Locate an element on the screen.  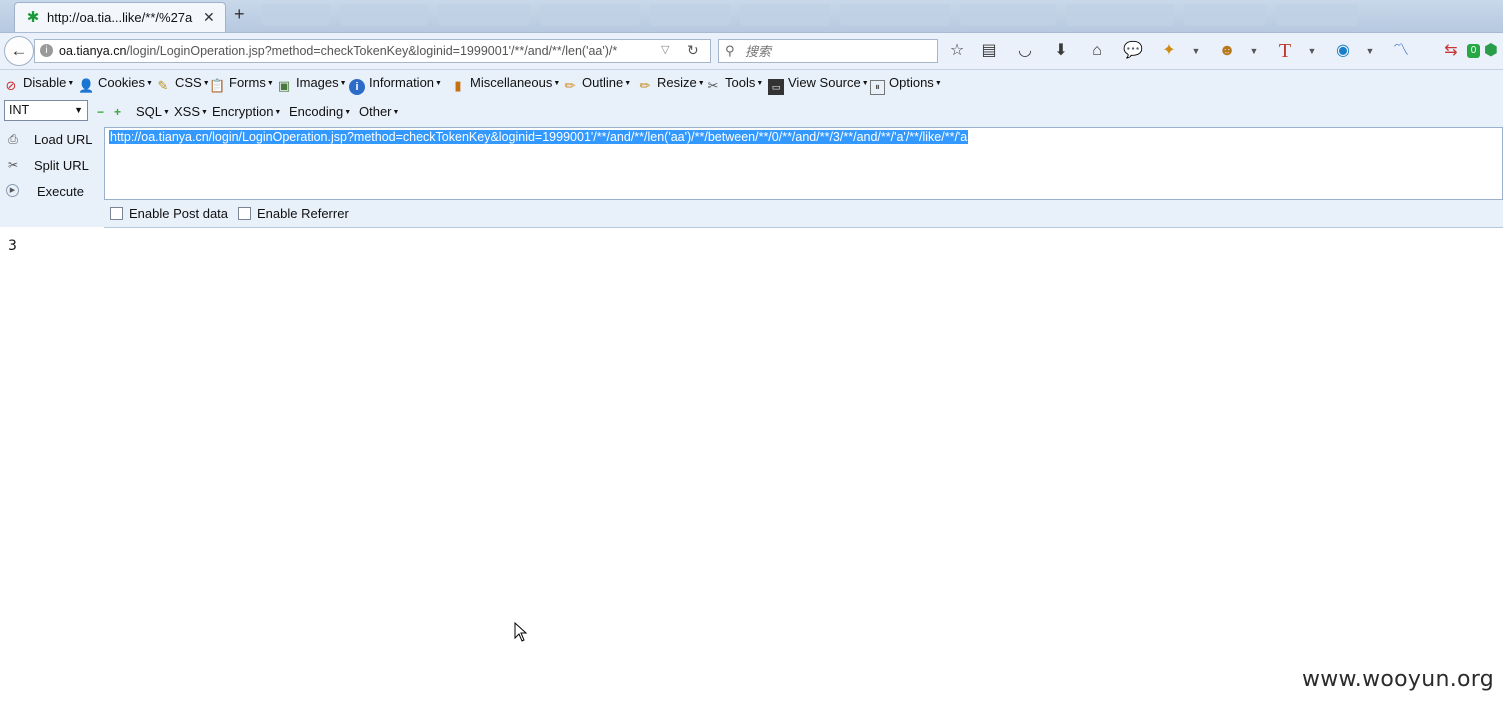
graph-icon: 〽 is located at coordinates (1401, 51).